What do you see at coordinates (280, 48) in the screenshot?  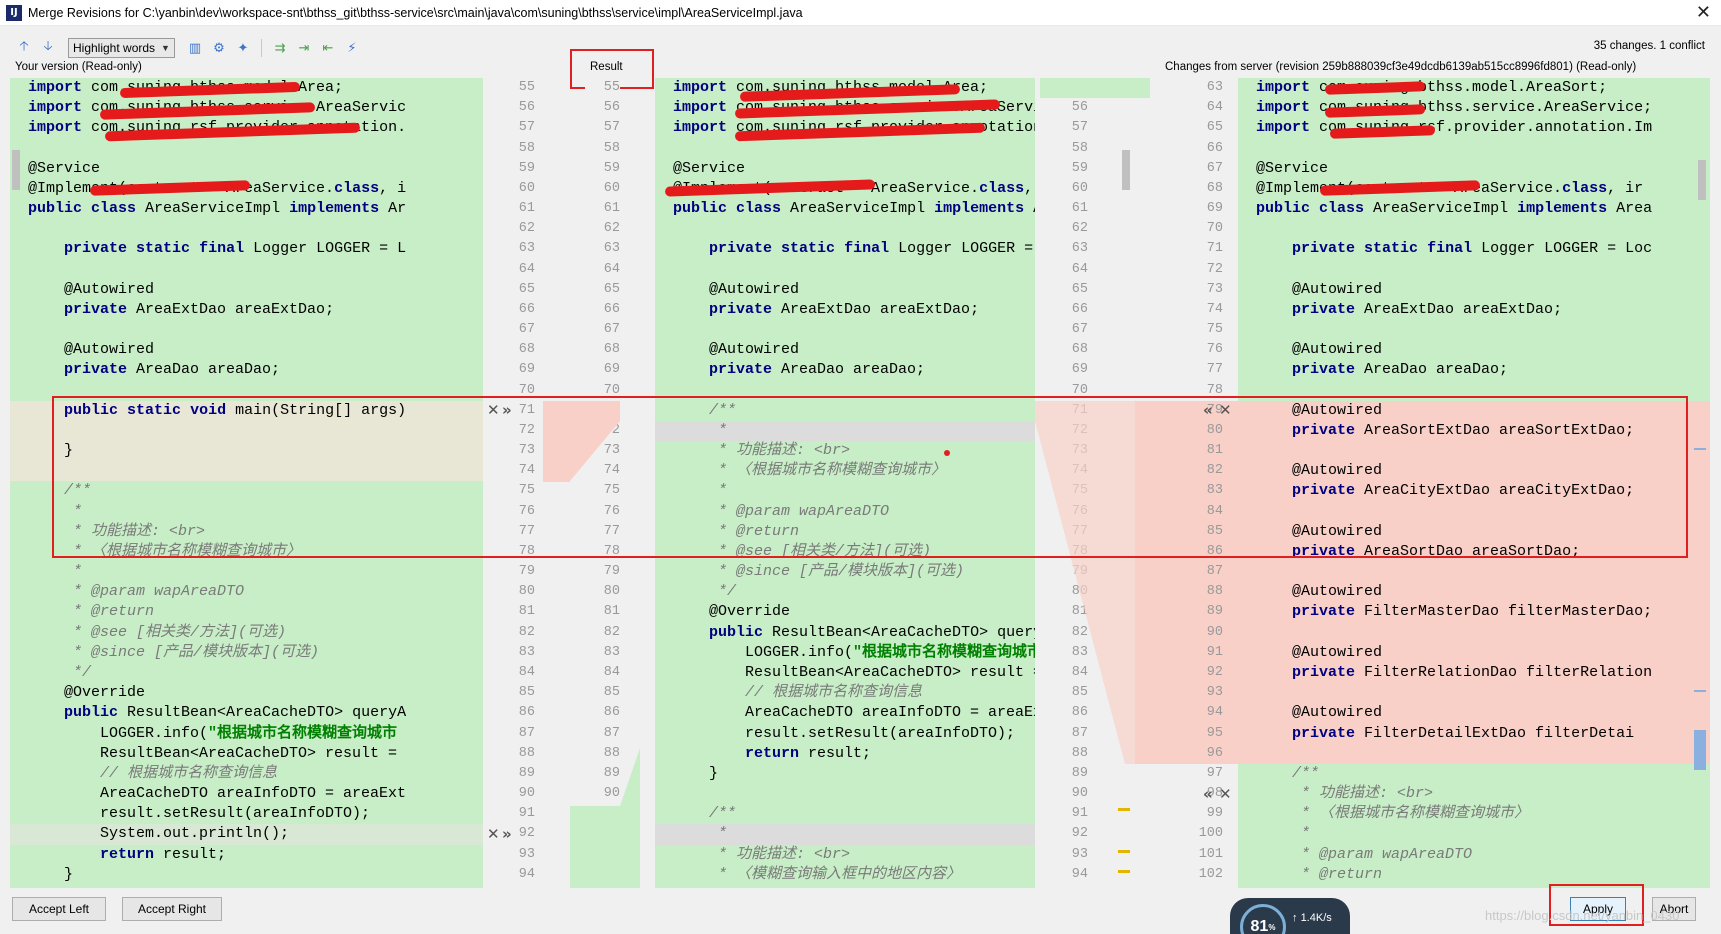 I see `apply-non-conflicting-icon: ⇉` at bounding box center [280, 48].